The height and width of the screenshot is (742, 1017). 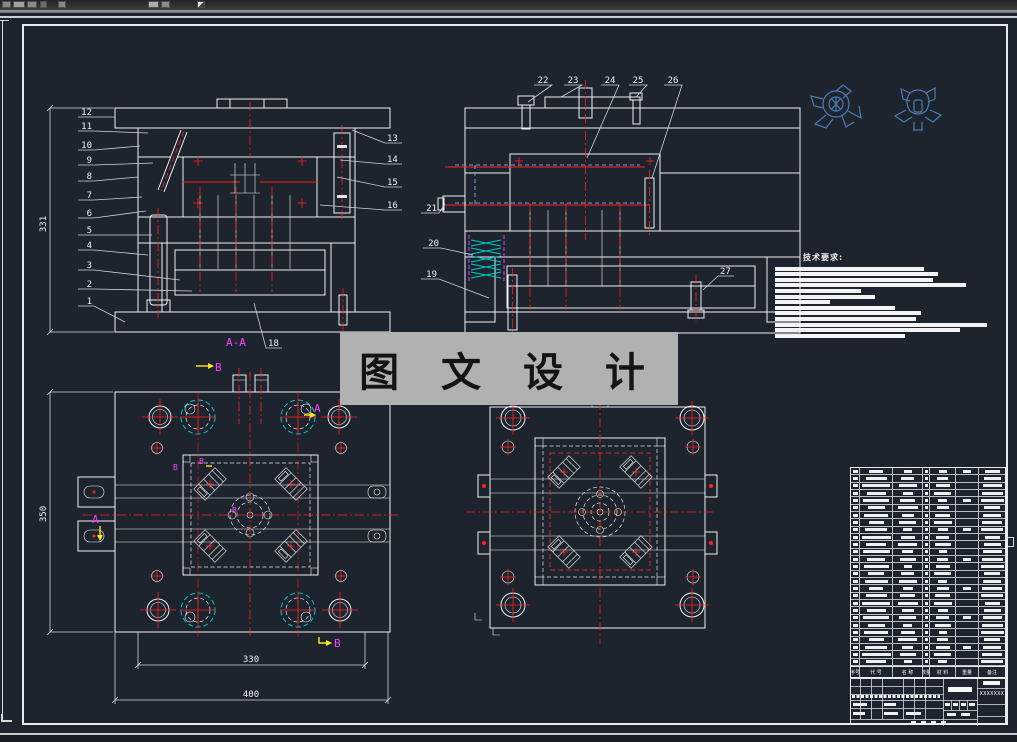 What do you see at coordinates (896, 696) in the screenshot?
I see `titleblock-smudge-row` at bounding box center [896, 696].